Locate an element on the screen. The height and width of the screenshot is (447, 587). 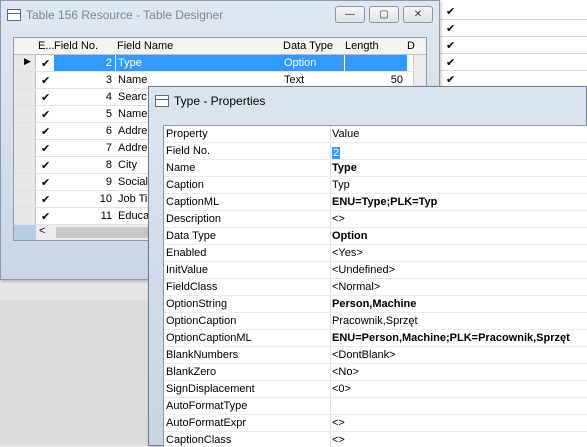
table-row: ▶ ✔ 2 Type Option is located at coordinates (216, 63).